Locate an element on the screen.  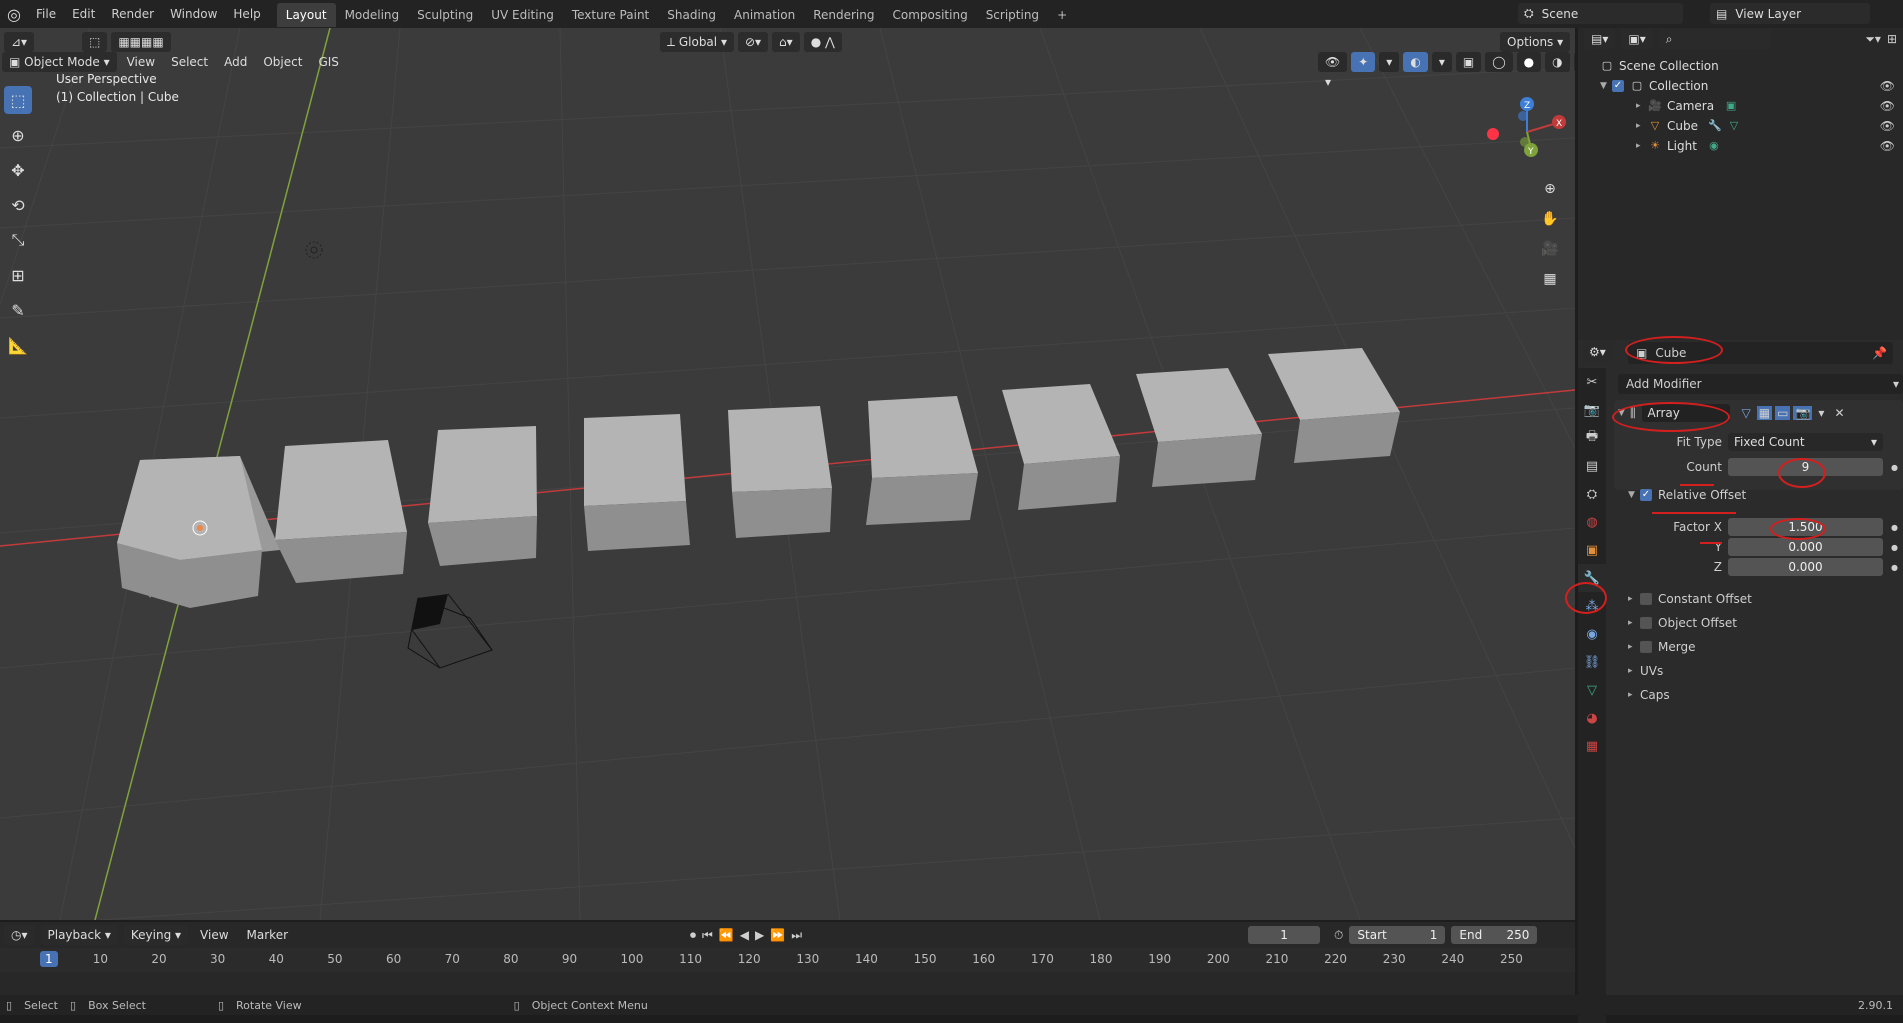
tab-compositing: Compositing is located at coordinates (929, 15).